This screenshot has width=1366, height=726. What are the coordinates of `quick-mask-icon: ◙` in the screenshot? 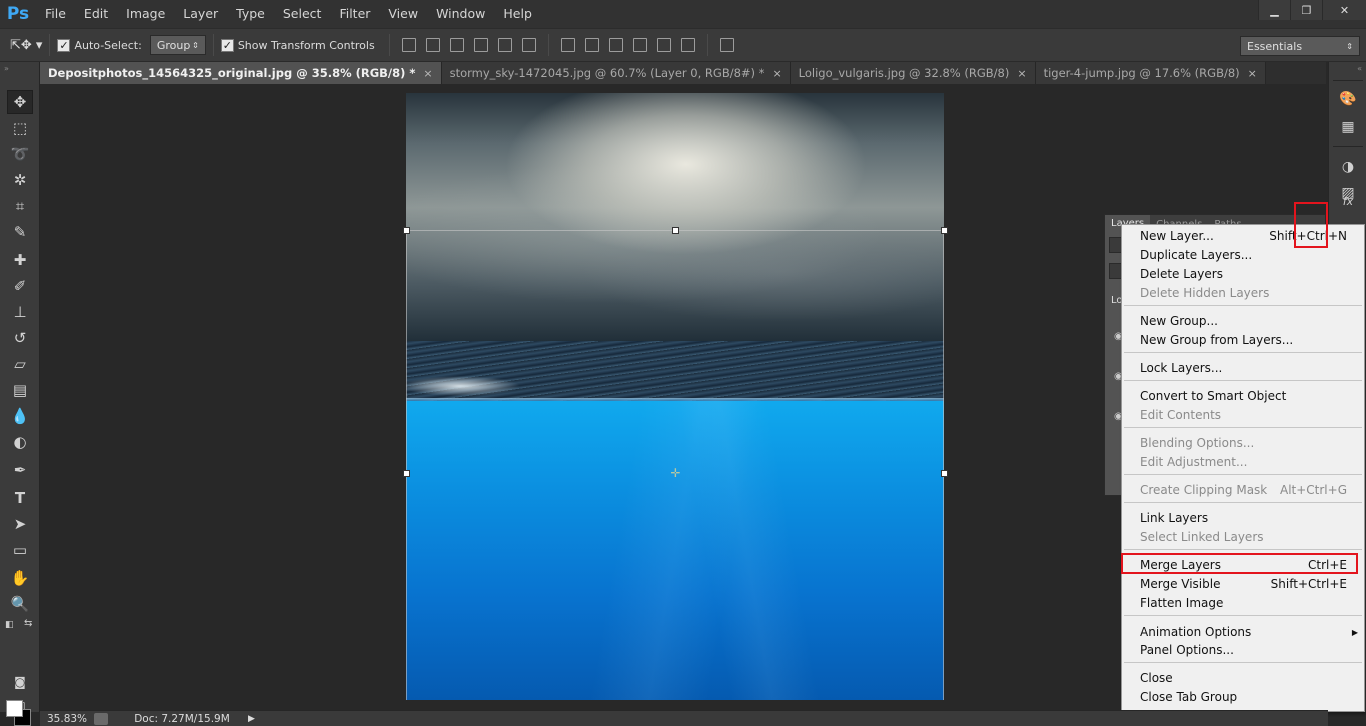 It's located at (20, 682).